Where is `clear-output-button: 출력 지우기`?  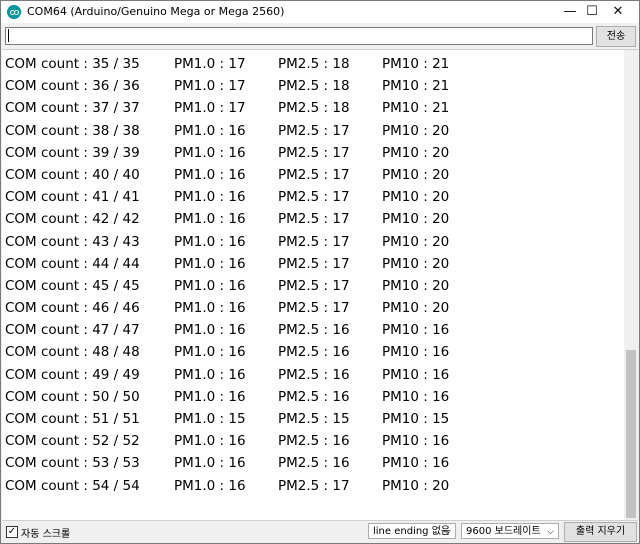 clear-output-button: 출력 지우기 is located at coordinates (600, 532).